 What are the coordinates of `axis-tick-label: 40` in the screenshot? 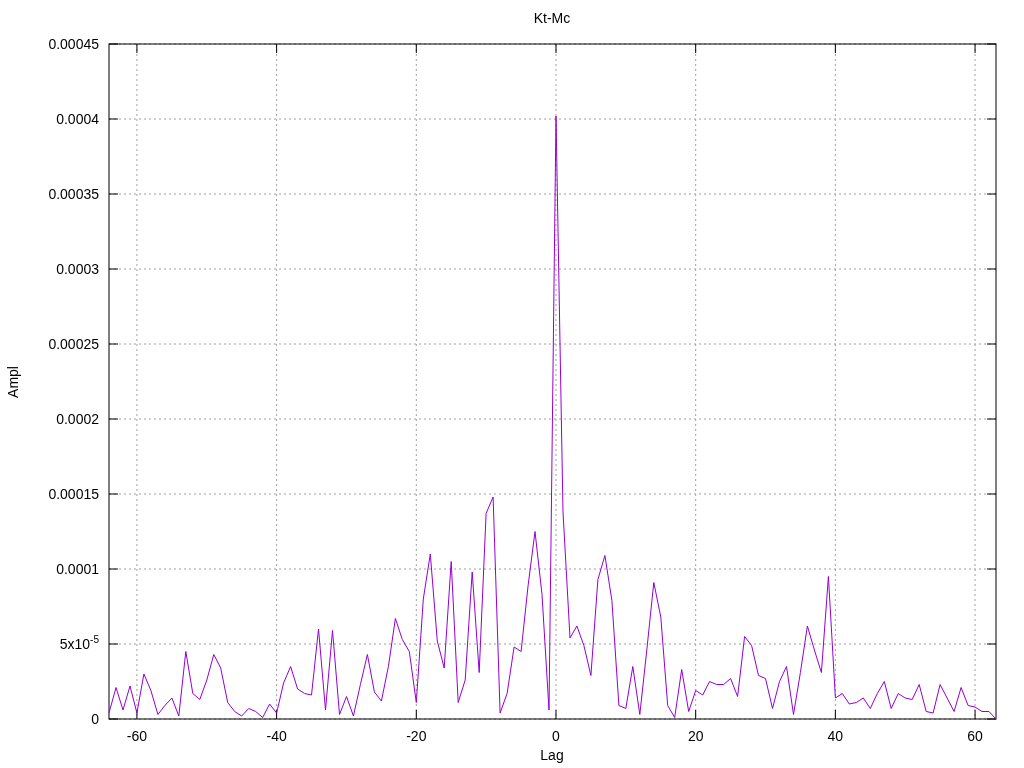 It's located at (835, 736).